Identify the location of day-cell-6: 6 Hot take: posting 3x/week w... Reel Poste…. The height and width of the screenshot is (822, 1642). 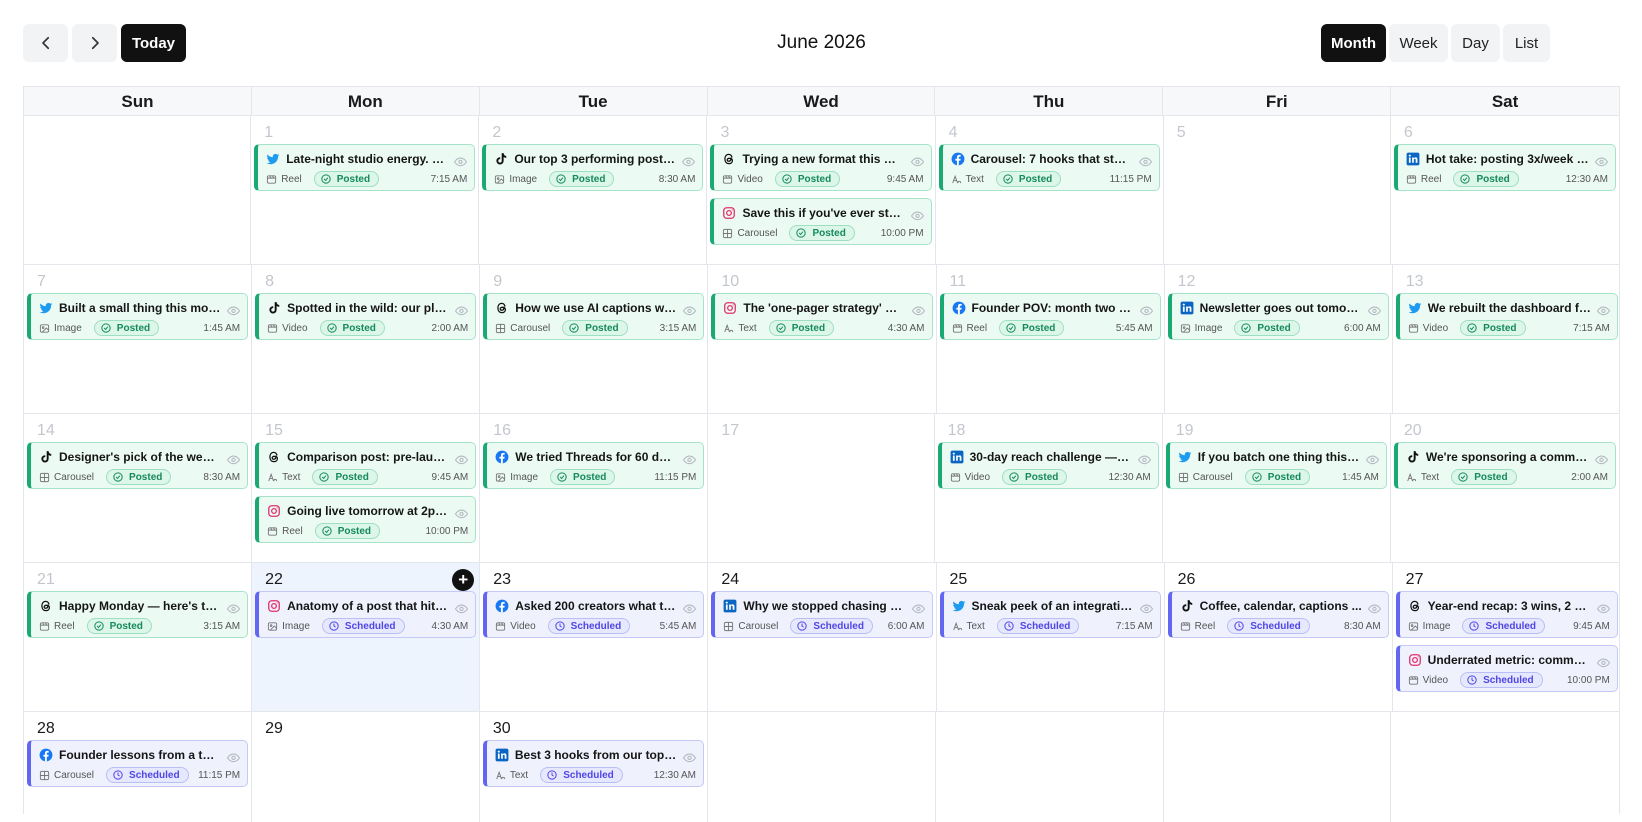
(1505, 190).